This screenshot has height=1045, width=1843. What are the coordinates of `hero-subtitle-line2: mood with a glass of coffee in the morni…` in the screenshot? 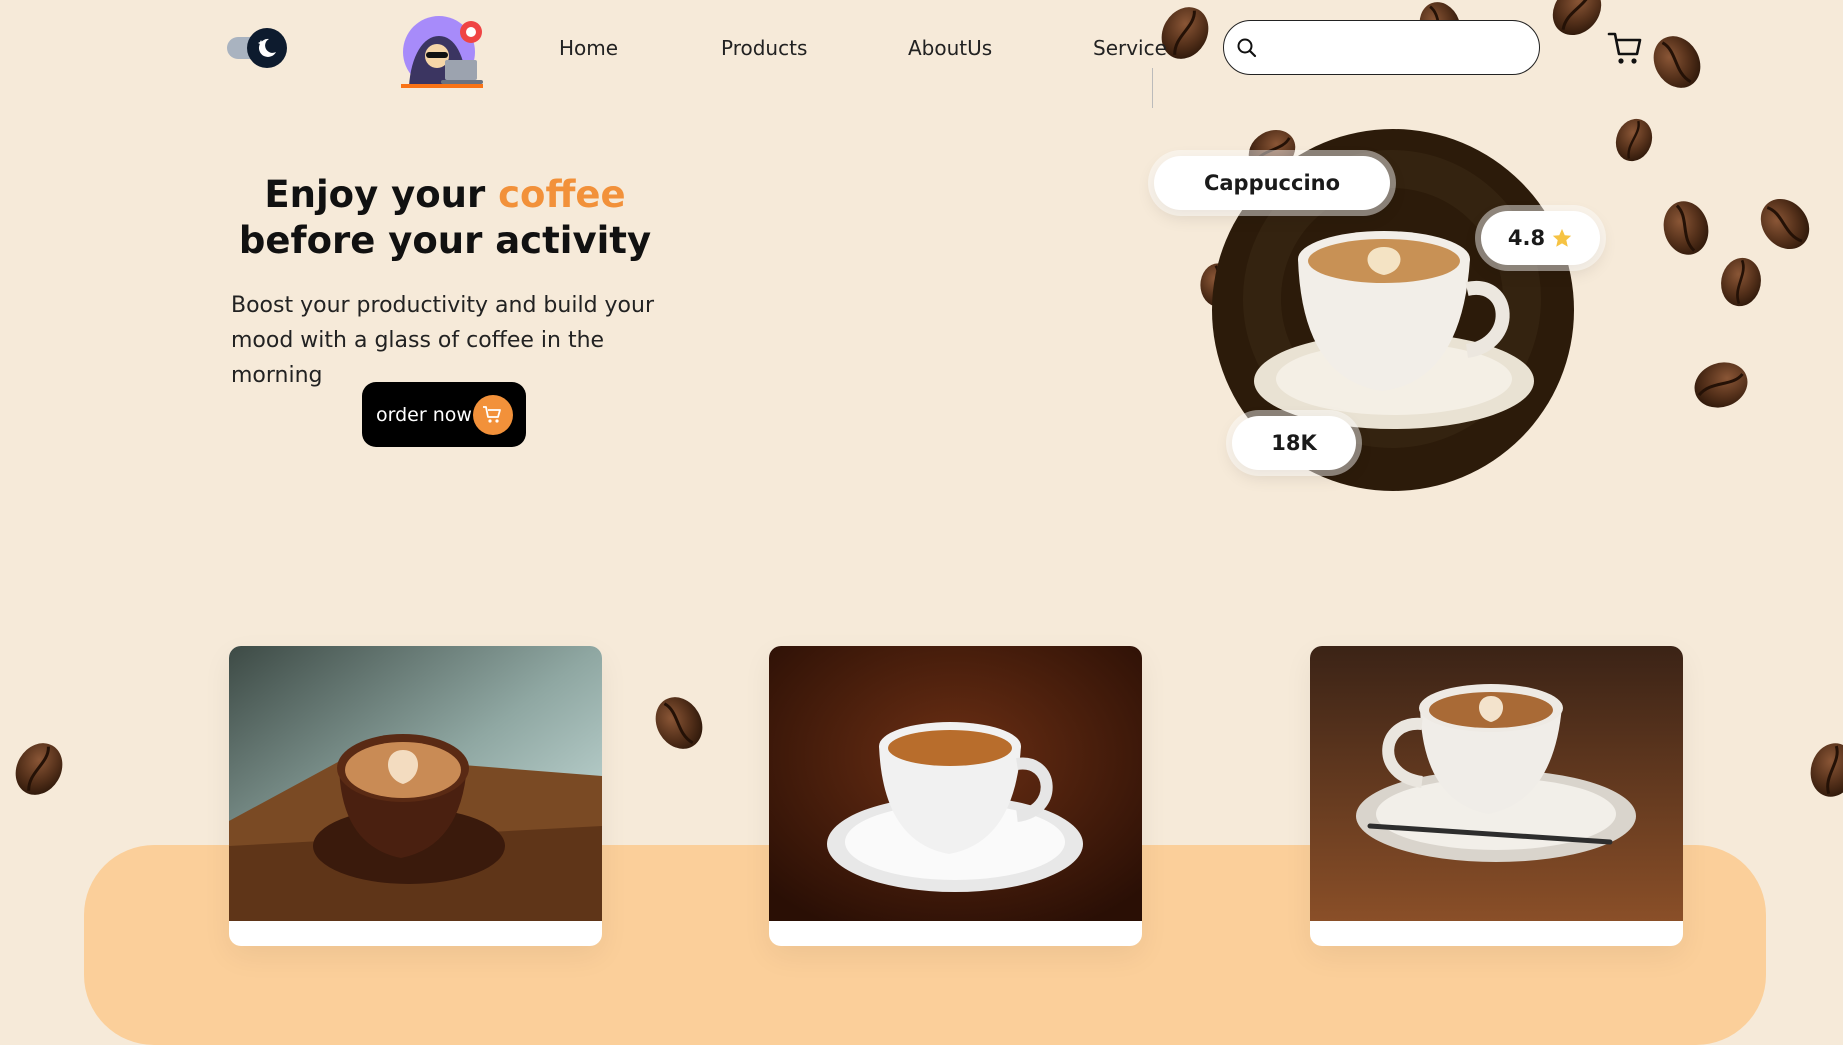 It's located at (418, 358).